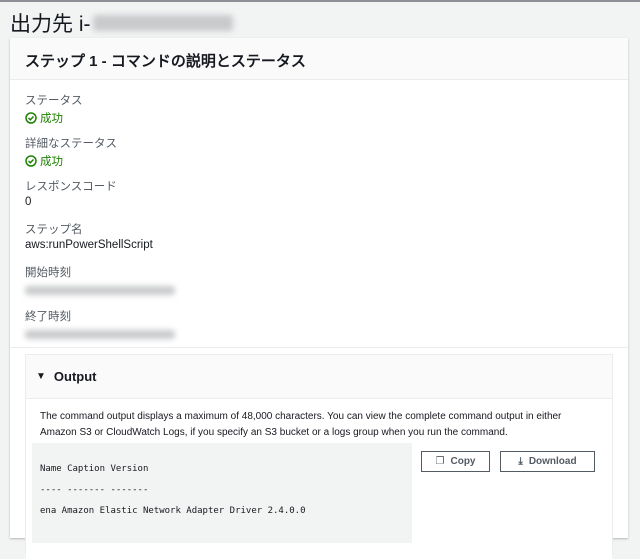 This screenshot has width=640, height=559. What do you see at coordinates (71, 187) in the screenshot?
I see `response-code-label: レスポンスコード` at bounding box center [71, 187].